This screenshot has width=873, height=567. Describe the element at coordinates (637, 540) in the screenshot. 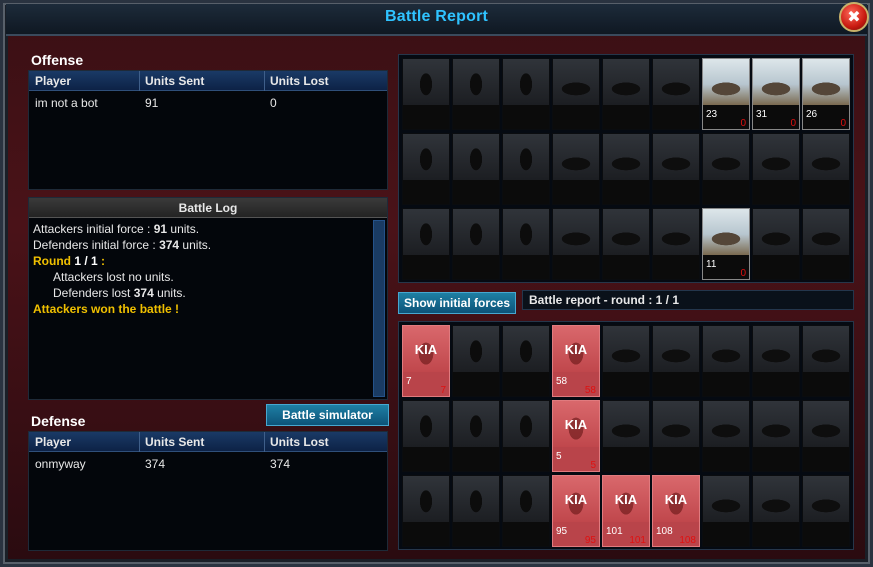

I see `unit-lost: 101` at that location.